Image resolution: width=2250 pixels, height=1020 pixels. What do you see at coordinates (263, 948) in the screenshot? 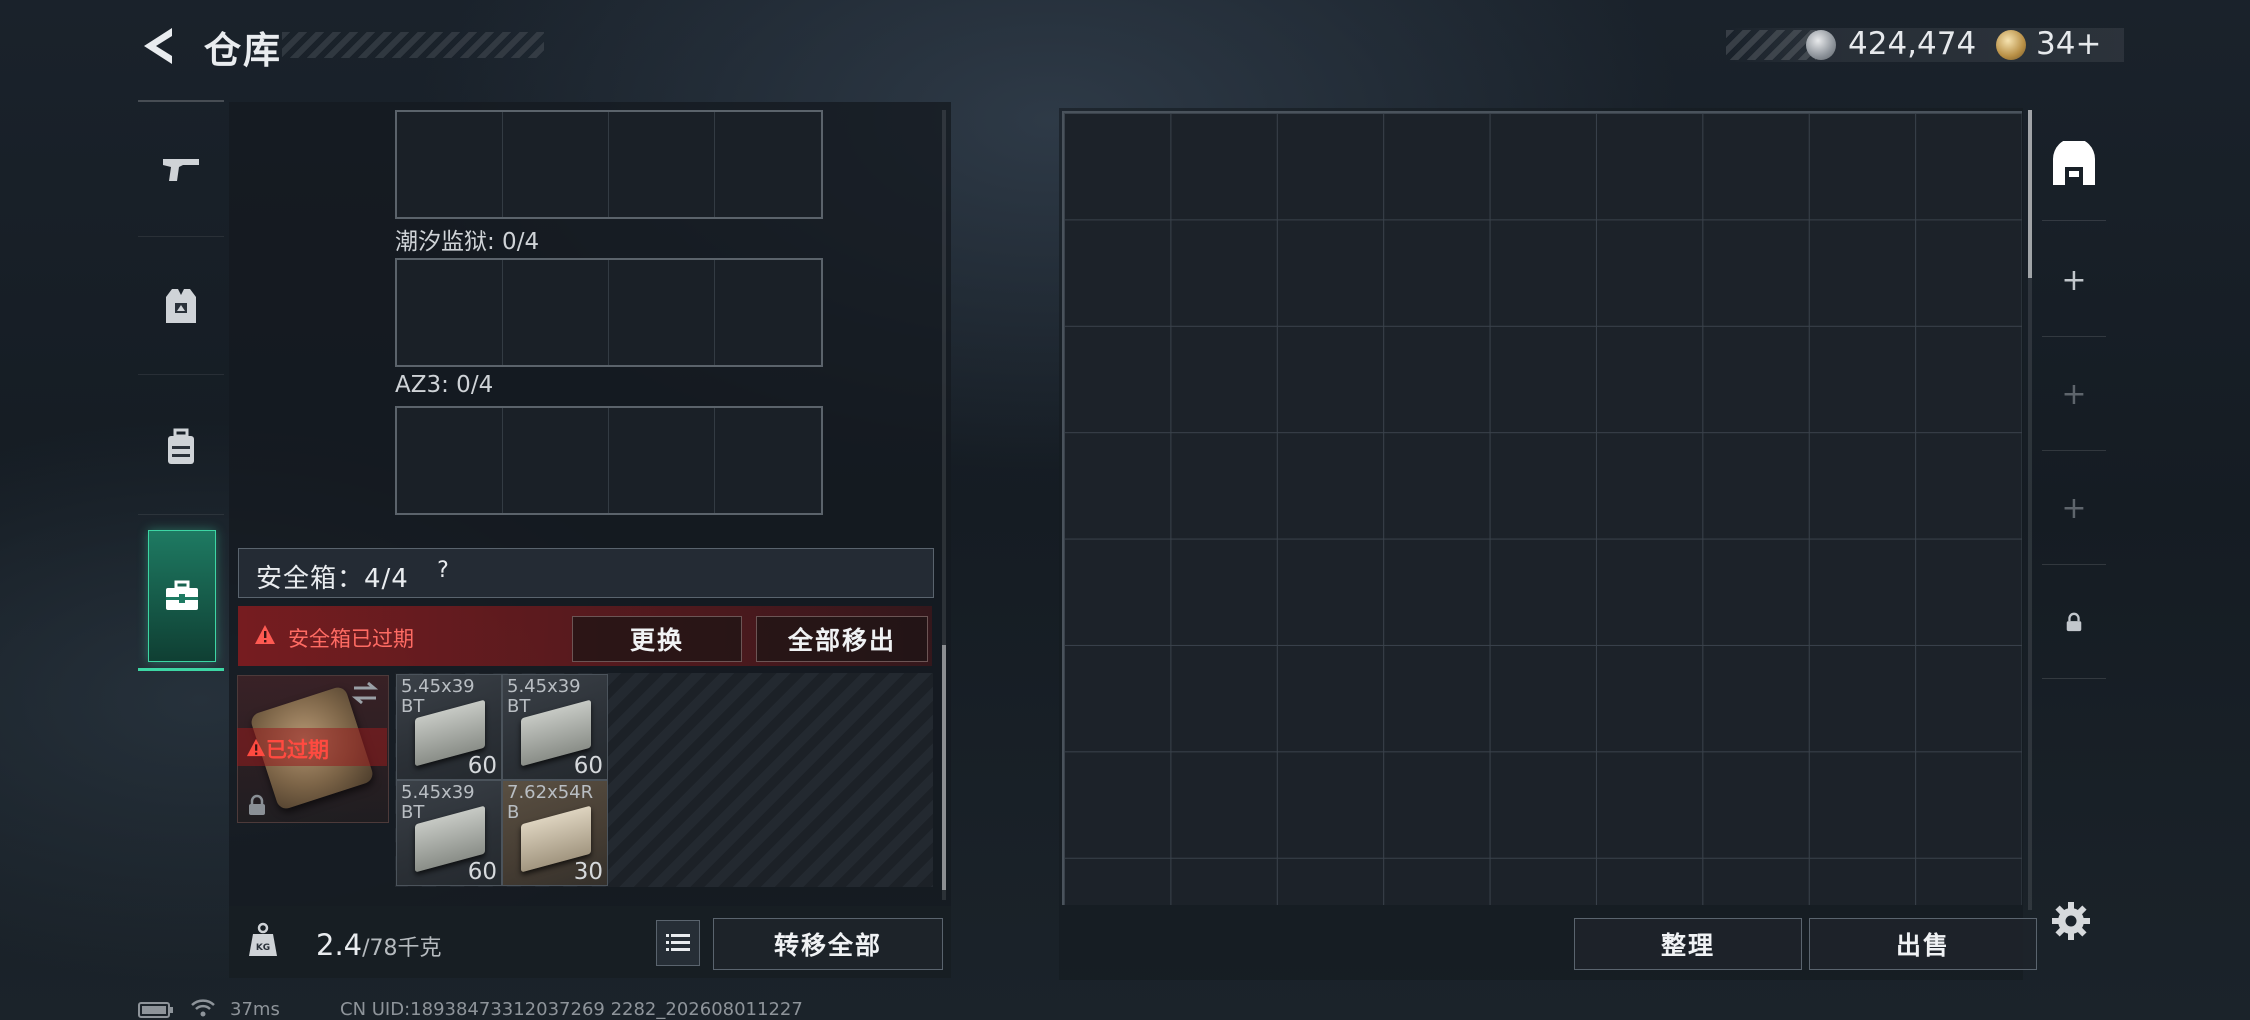
I see `svg-text: KG` at bounding box center [263, 948].